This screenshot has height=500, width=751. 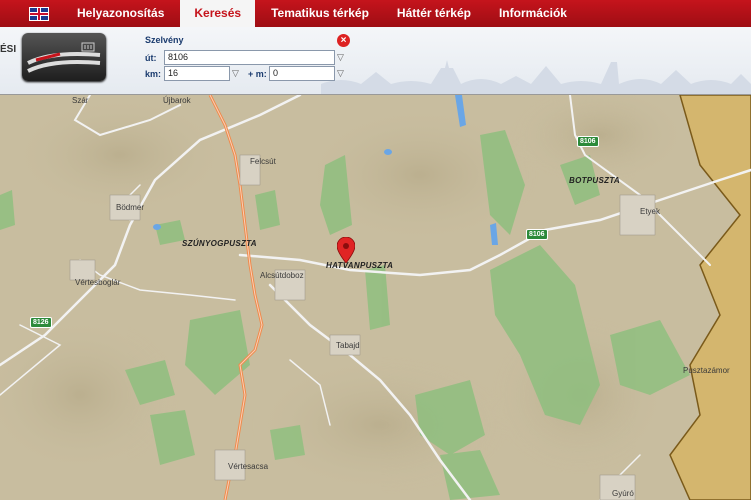 What do you see at coordinates (302, 73) in the screenshot?
I see `m-input` at bounding box center [302, 73].